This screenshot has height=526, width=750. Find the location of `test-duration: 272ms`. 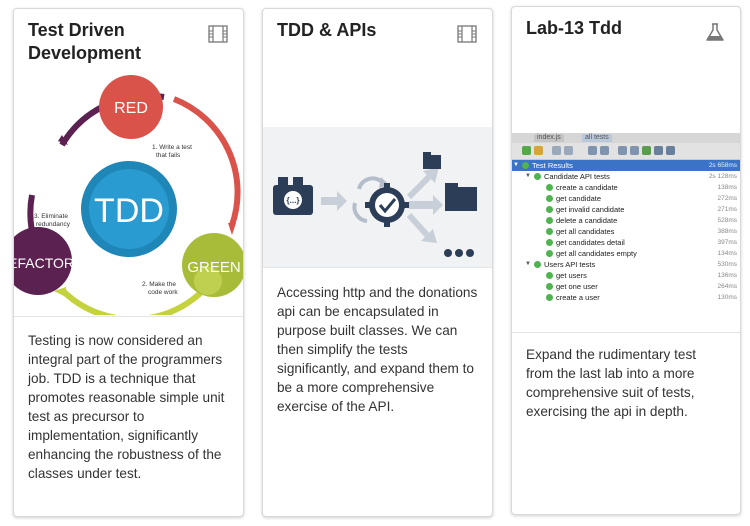

test-duration: 272ms is located at coordinates (727, 198).